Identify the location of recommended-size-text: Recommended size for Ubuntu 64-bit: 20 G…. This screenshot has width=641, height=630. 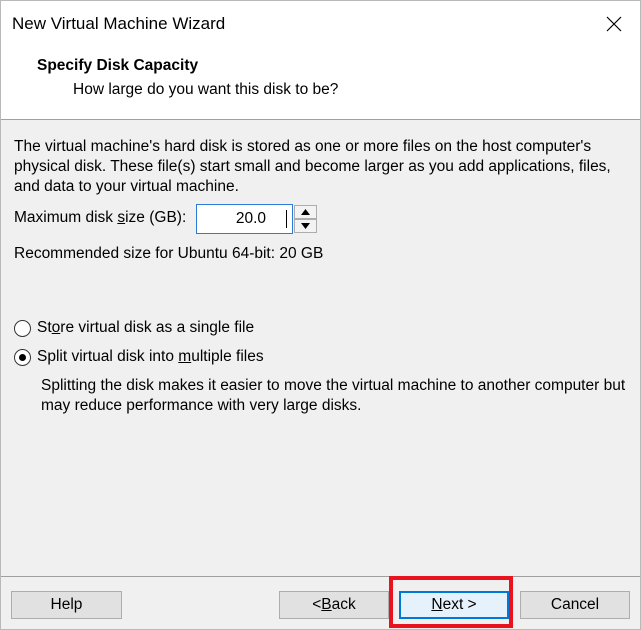
(169, 253).